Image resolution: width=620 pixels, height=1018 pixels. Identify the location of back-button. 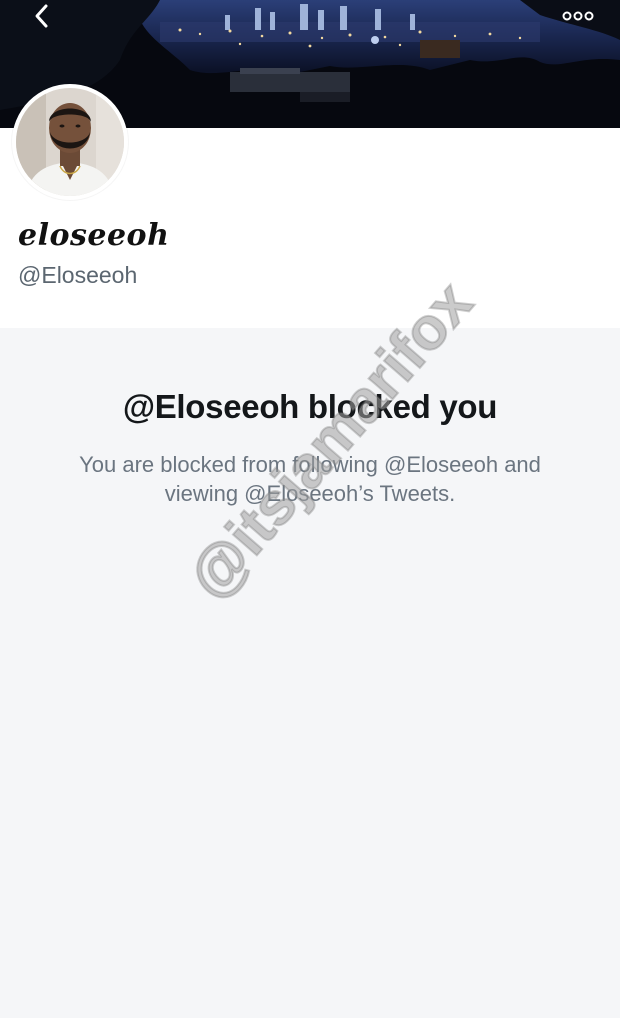
(42, 16).